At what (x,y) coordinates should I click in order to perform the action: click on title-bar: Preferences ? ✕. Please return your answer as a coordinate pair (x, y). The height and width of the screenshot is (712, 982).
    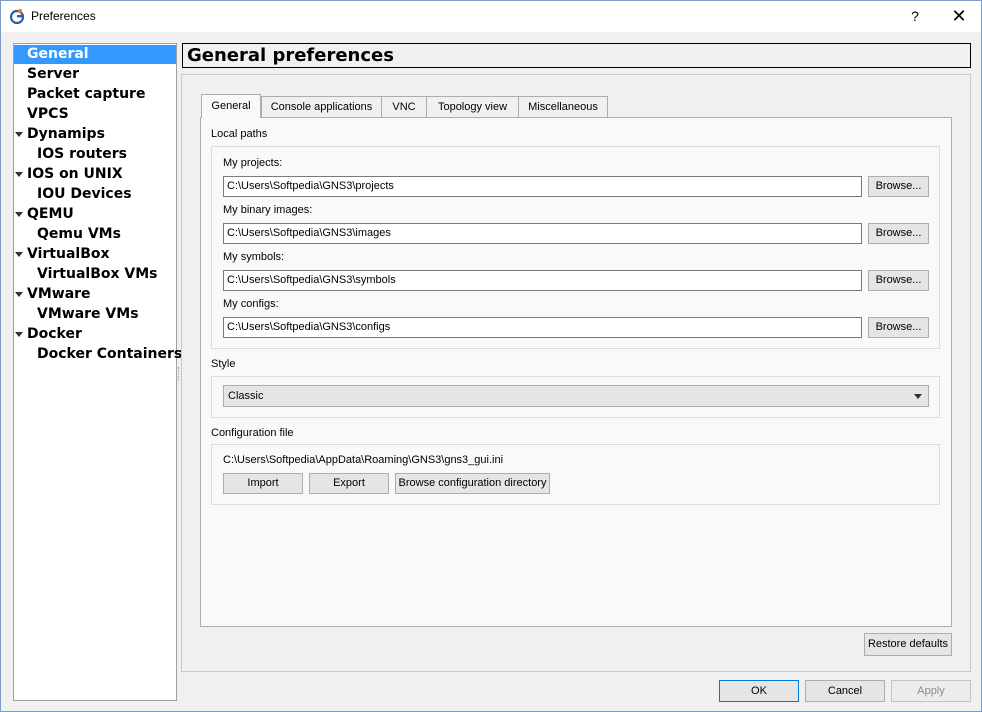
    Looking at the image, I should click on (491, 16).